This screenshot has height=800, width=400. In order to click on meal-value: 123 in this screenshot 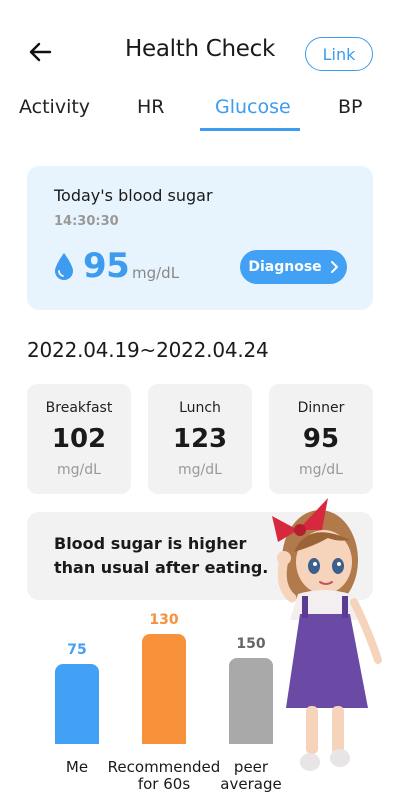, I will do `click(200, 439)`.